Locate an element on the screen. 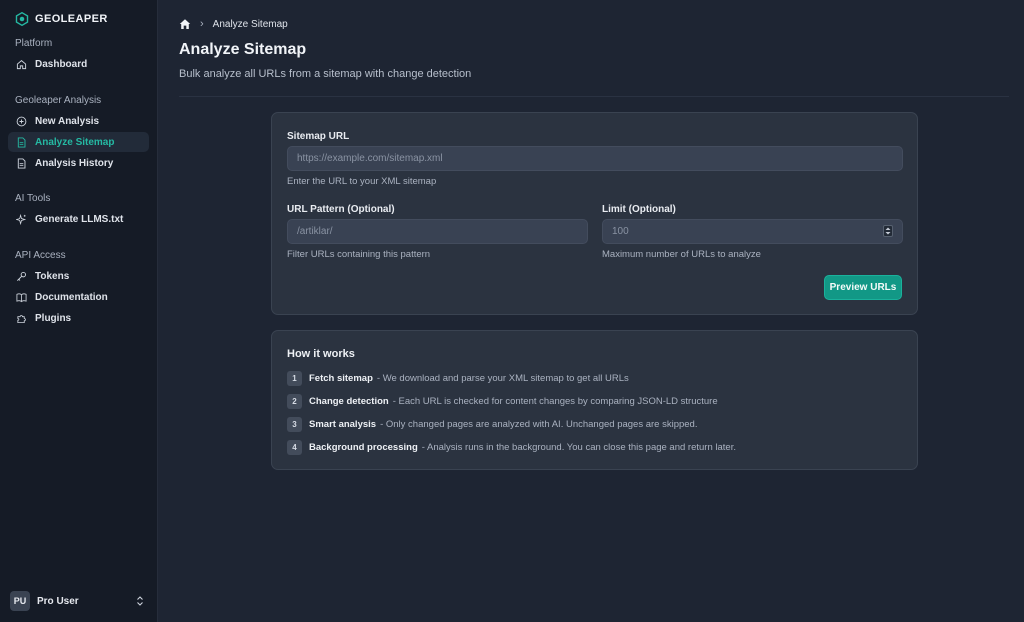  user-menu: PU Pro User is located at coordinates (77, 601).